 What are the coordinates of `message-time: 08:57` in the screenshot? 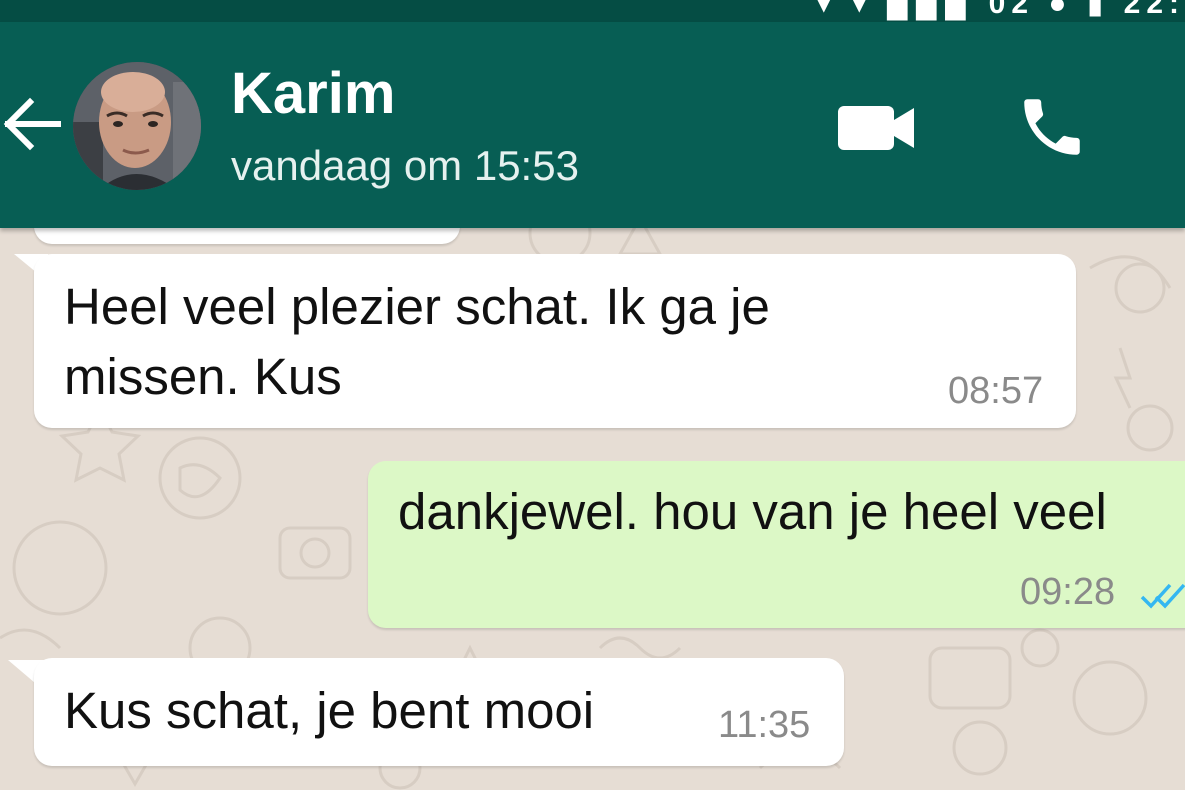 It's located at (996, 391).